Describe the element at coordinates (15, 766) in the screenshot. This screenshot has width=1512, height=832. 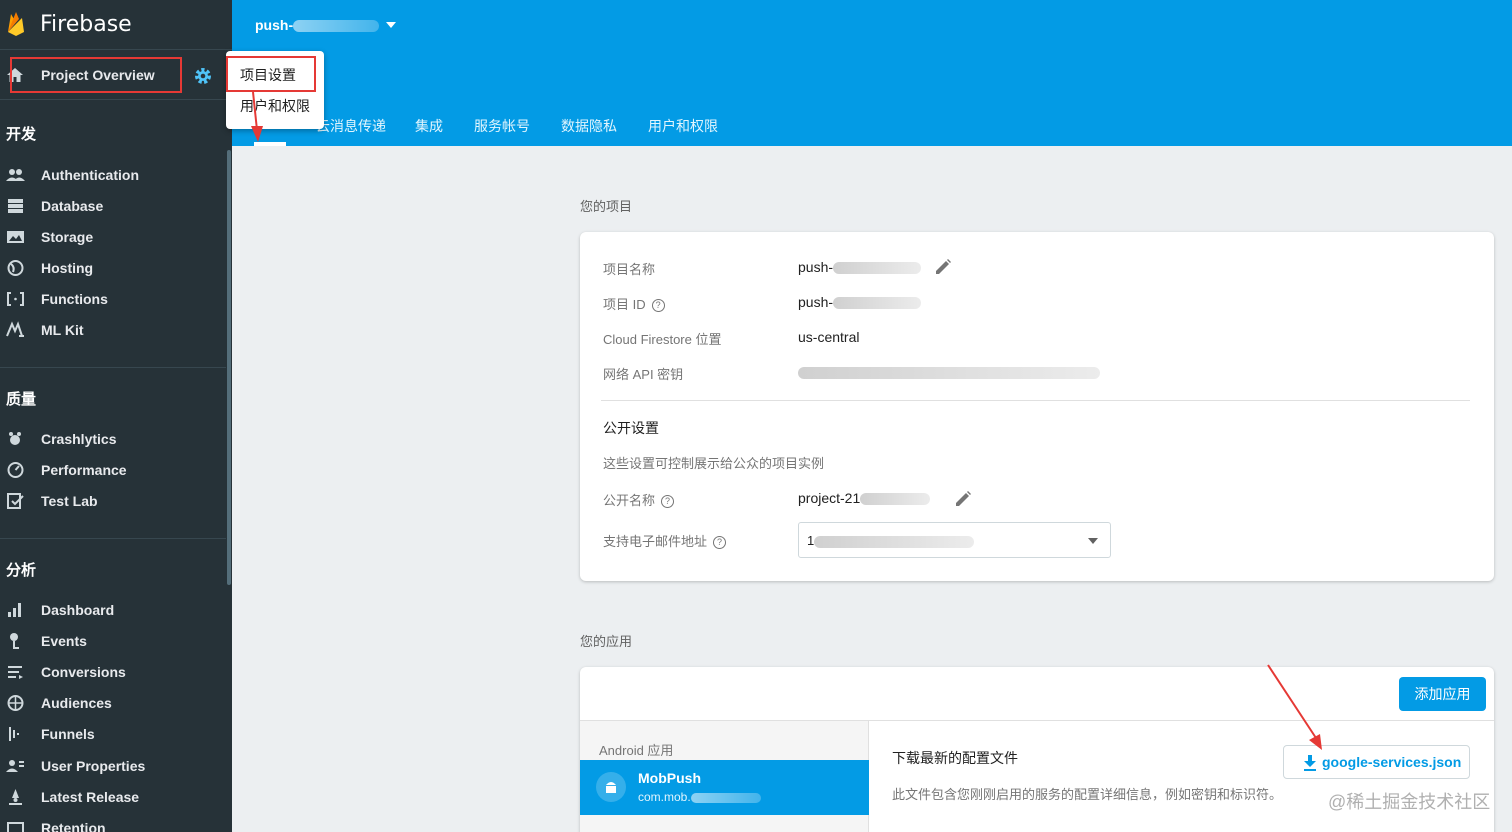
I see `user-properties-icon` at that location.